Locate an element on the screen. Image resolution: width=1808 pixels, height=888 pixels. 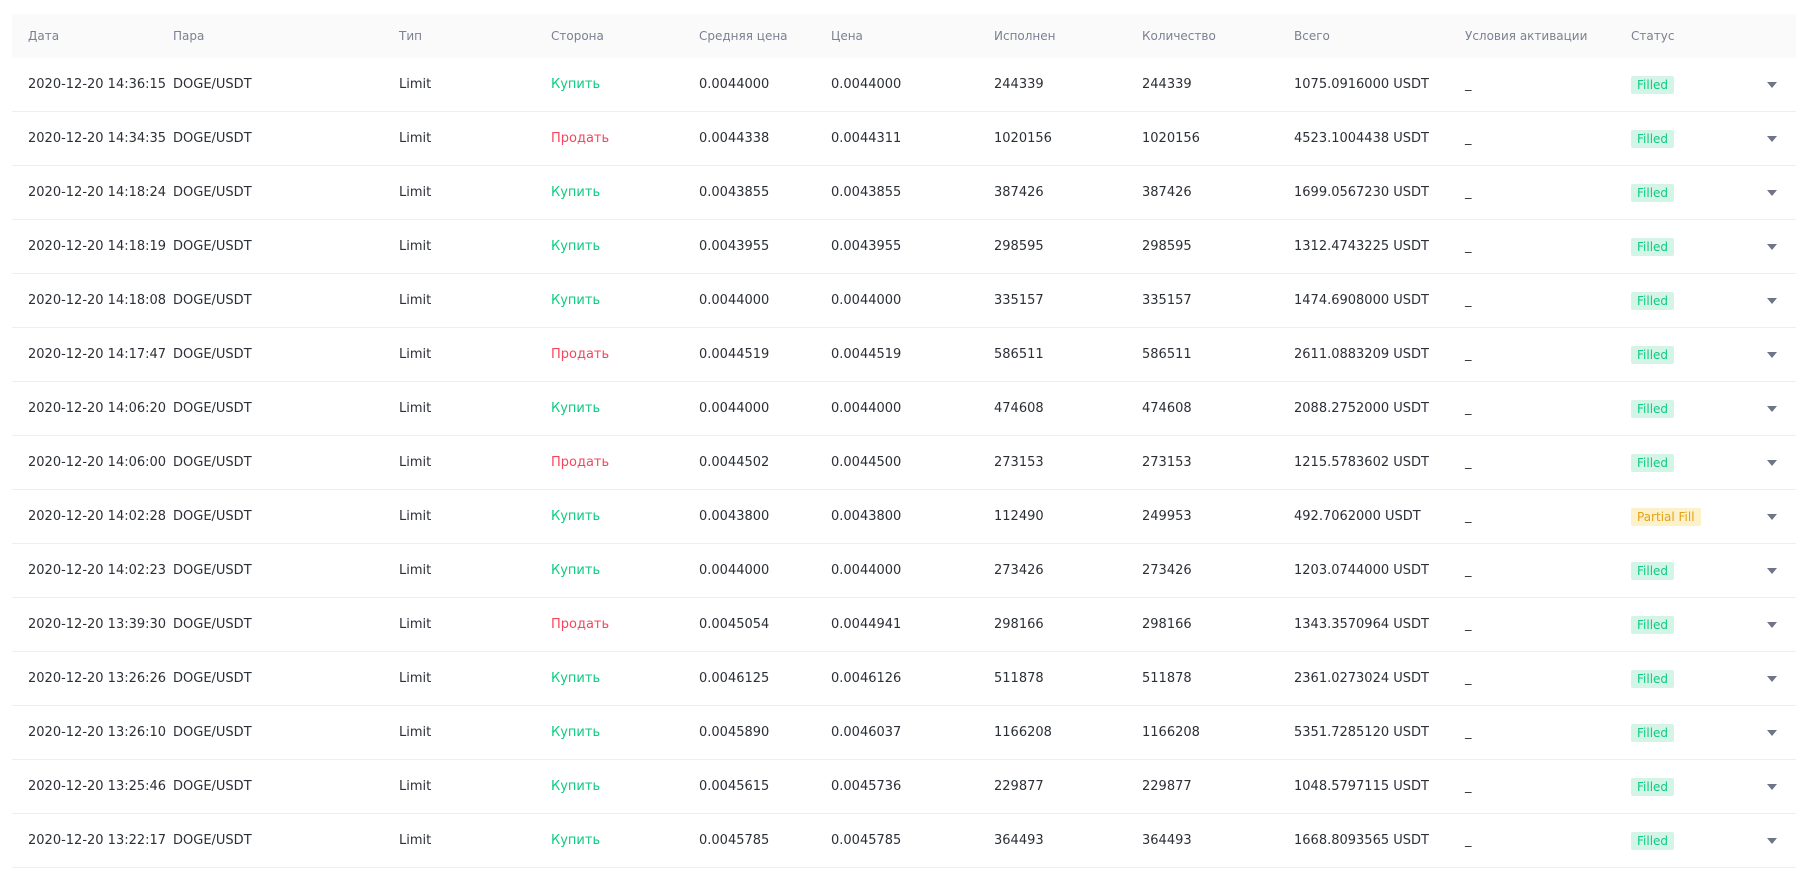
order-filled: 298166 is located at coordinates (1019, 624).